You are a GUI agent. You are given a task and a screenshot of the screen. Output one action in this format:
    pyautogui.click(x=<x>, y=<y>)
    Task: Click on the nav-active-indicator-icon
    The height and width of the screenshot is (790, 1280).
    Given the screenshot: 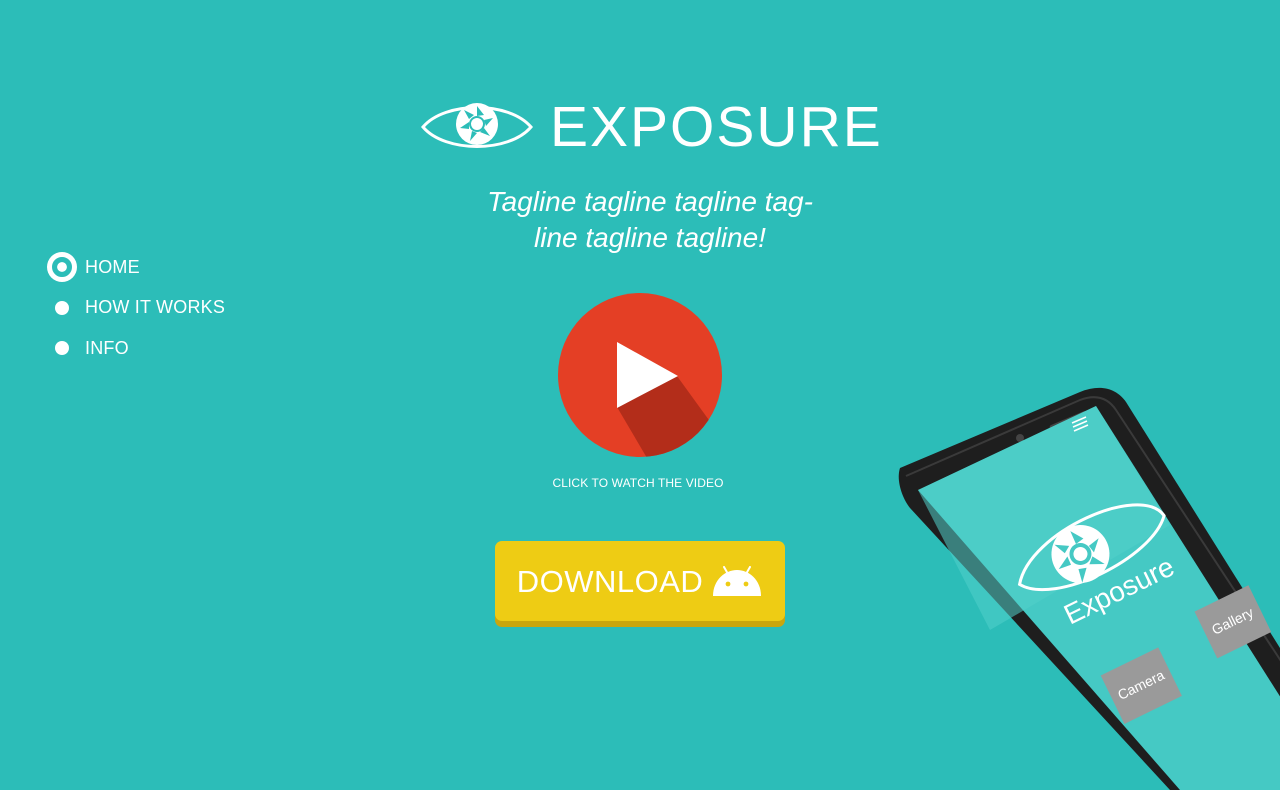 What is the action you would take?
    pyautogui.click(x=62, y=267)
    